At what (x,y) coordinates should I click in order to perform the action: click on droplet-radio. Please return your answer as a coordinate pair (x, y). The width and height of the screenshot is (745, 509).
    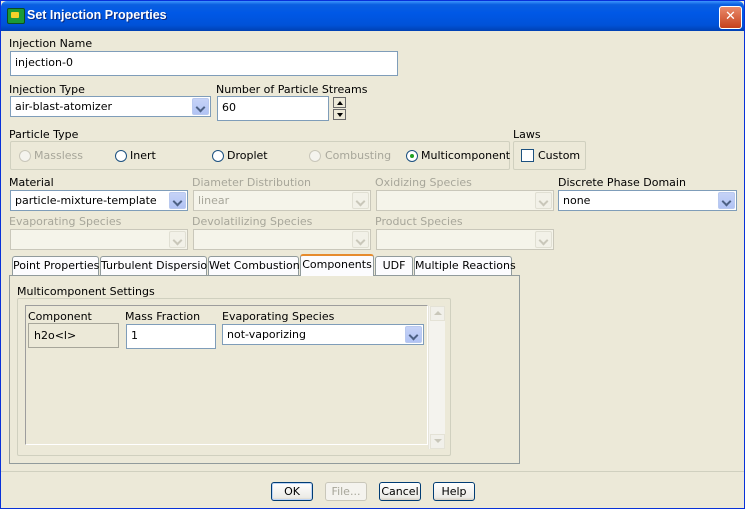
    Looking at the image, I should click on (218, 156).